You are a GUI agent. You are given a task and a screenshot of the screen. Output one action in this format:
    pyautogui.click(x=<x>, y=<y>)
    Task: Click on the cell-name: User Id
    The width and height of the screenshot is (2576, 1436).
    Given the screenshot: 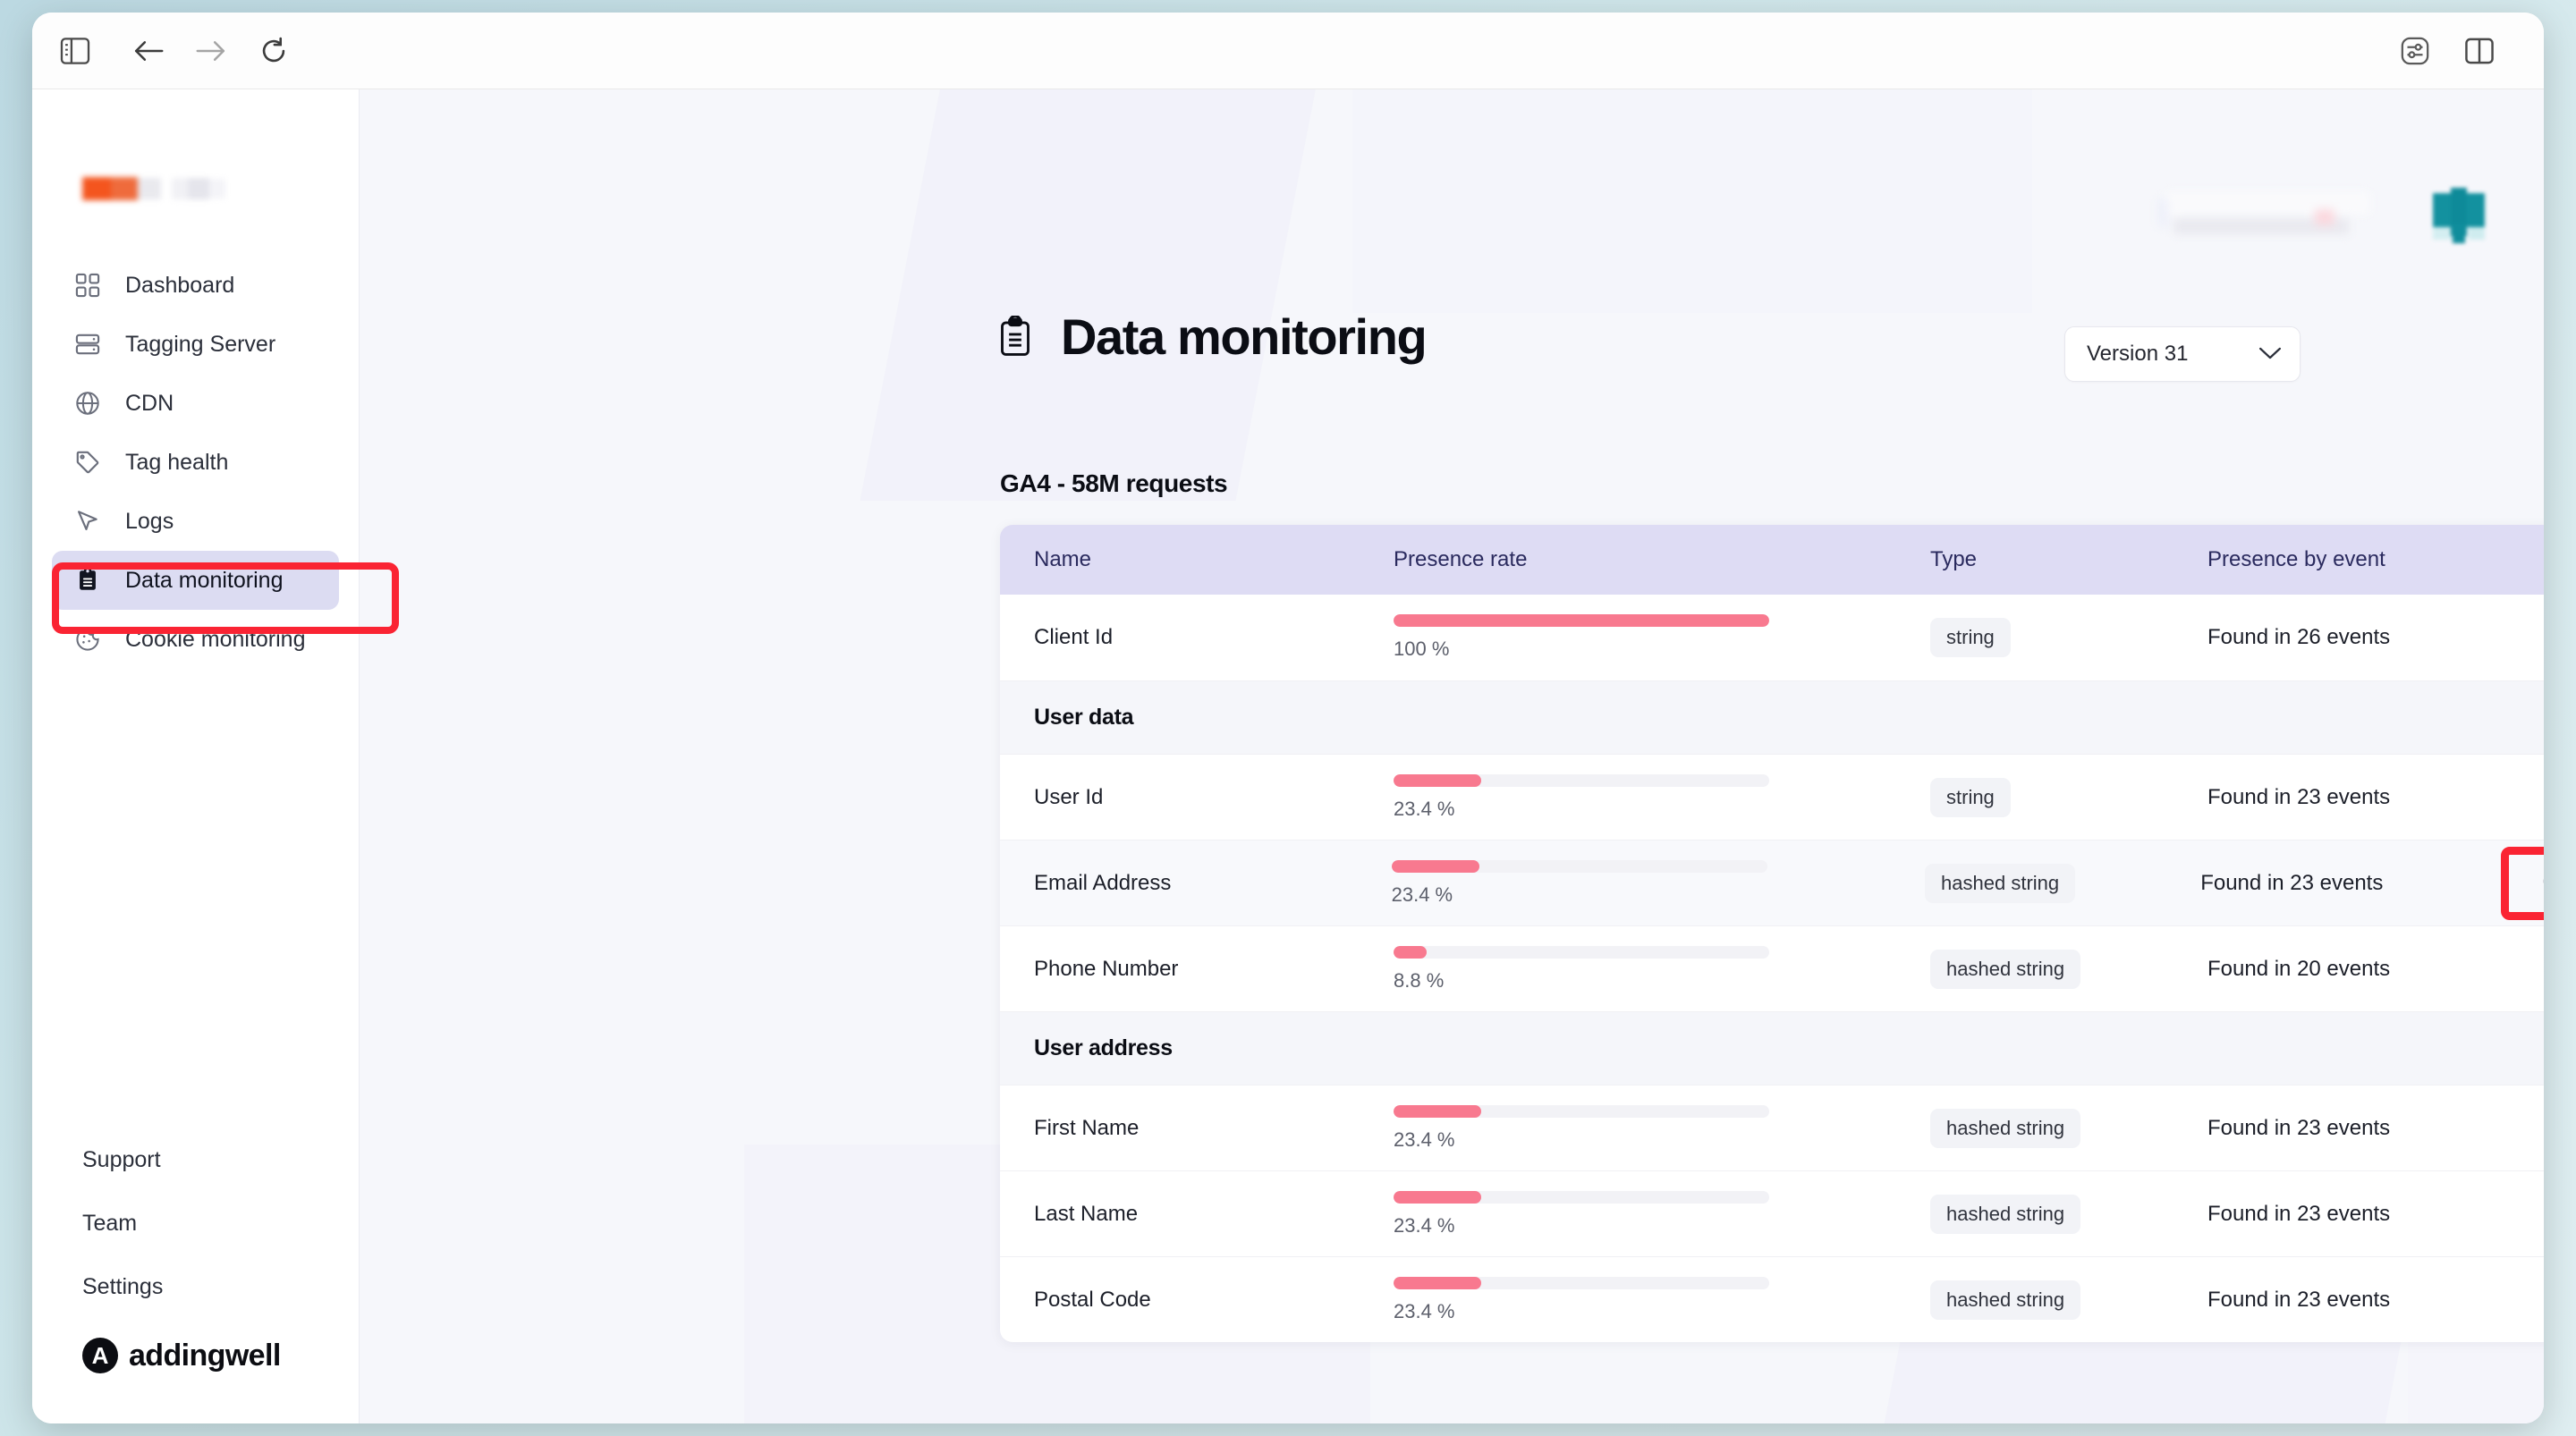 What is the action you would take?
    pyautogui.click(x=1069, y=796)
    